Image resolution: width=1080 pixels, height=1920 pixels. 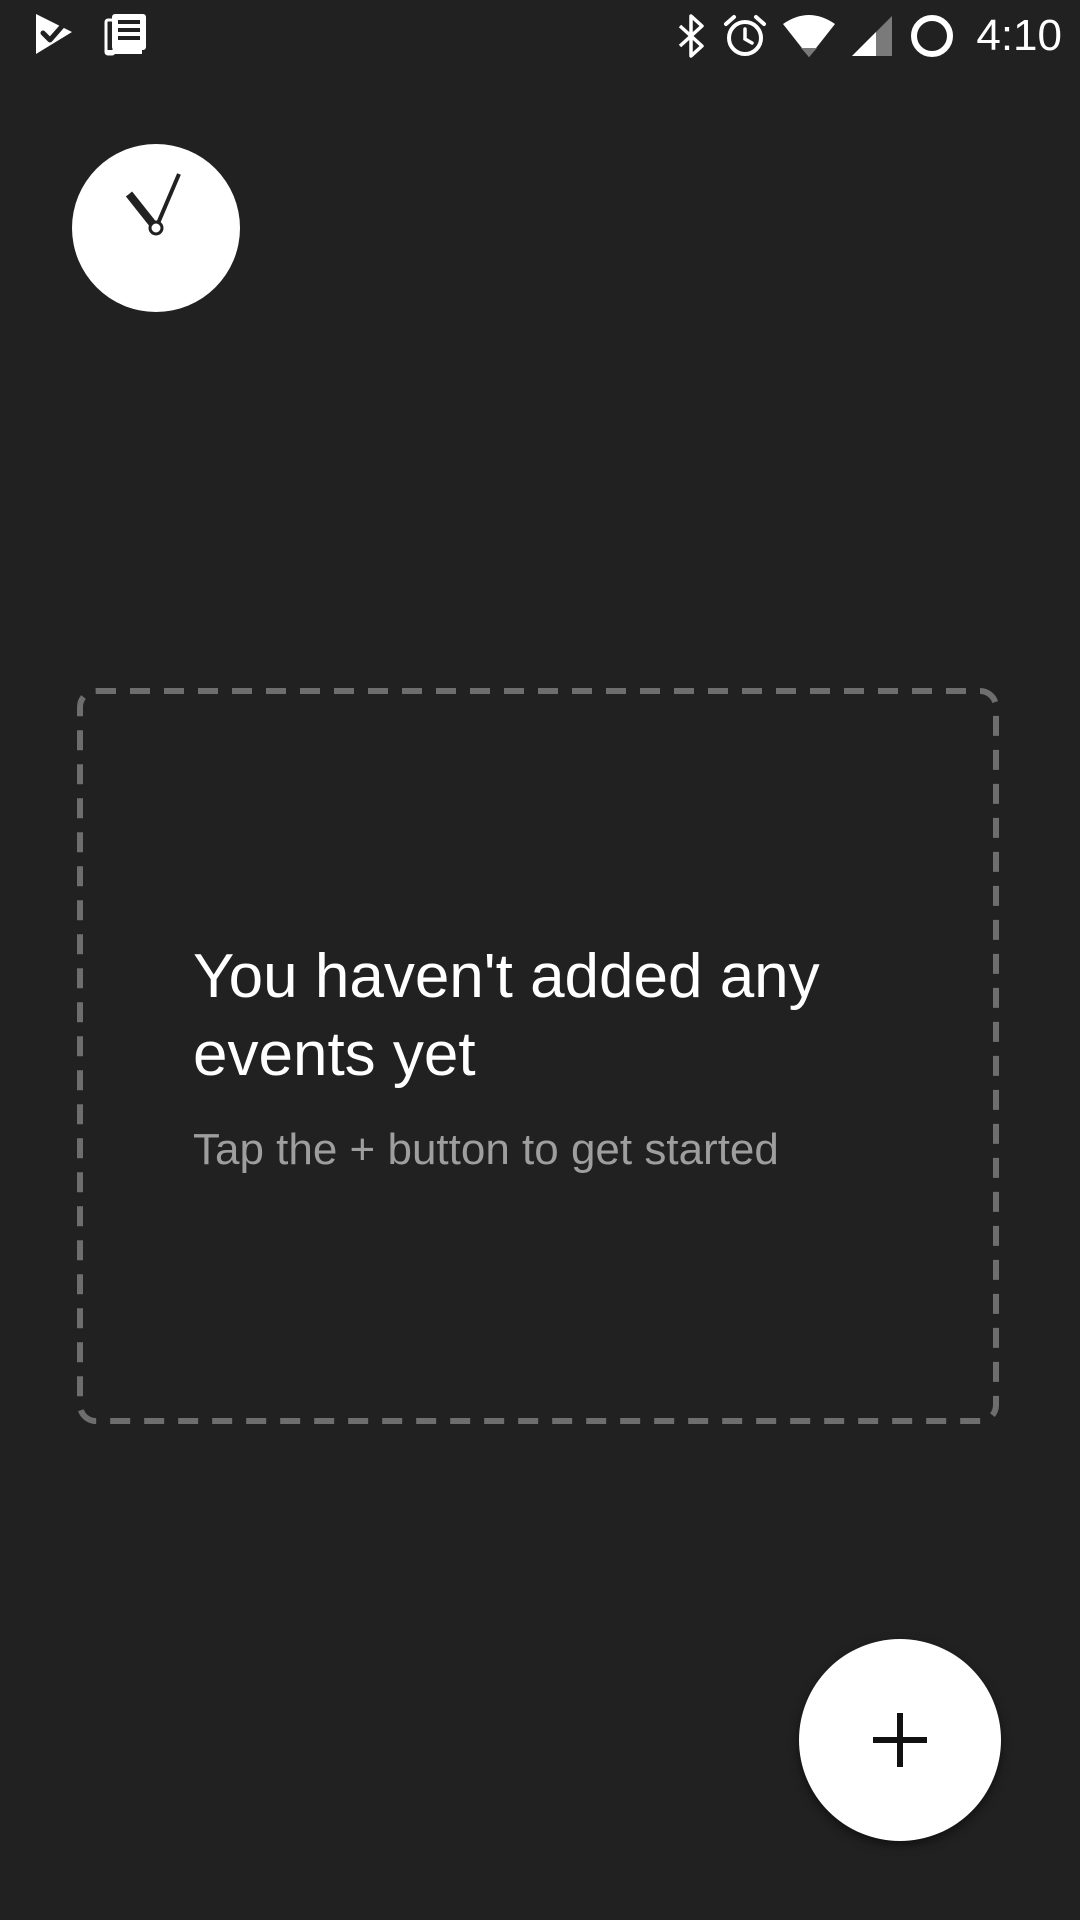 What do you see at coordinates (932, 36) in the screenshot?
I see `battery-ring-icon` at bounding box center [932, 36].